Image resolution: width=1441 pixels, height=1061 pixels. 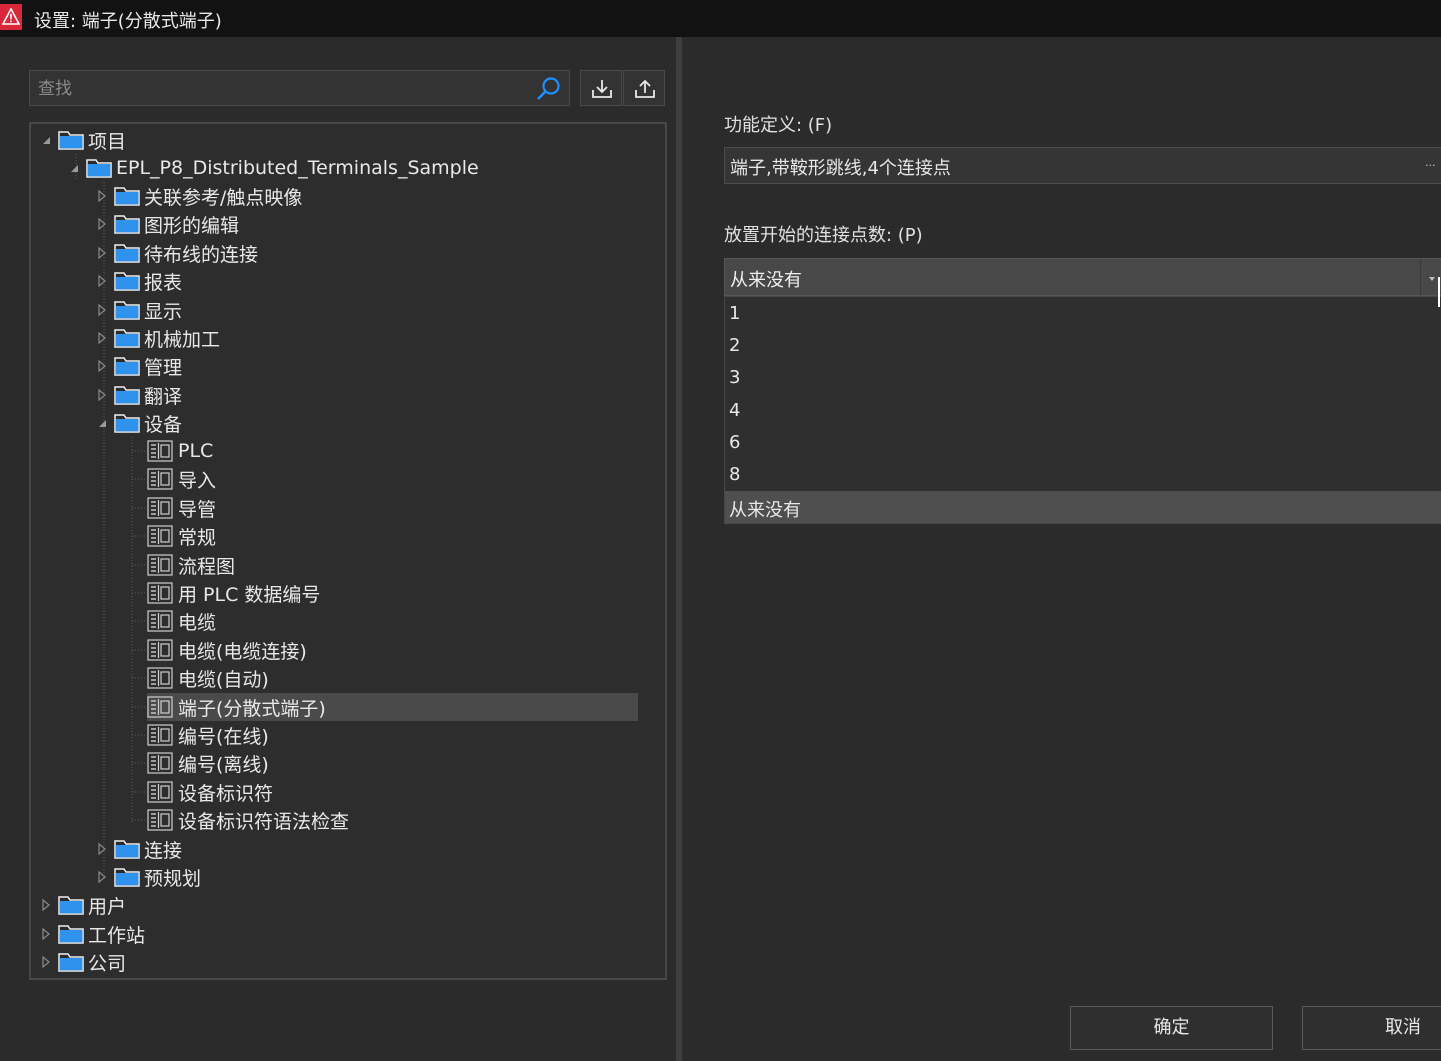 I want to click on tree-item-setting: 导管, so click(x=181, y=508).